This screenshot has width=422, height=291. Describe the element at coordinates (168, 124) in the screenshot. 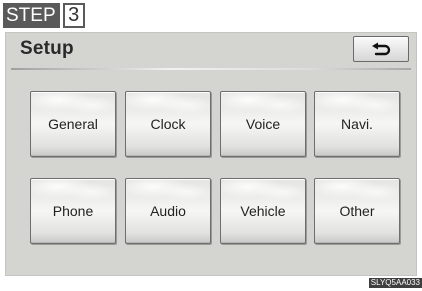

I see `clock-button: Clock` at that location.